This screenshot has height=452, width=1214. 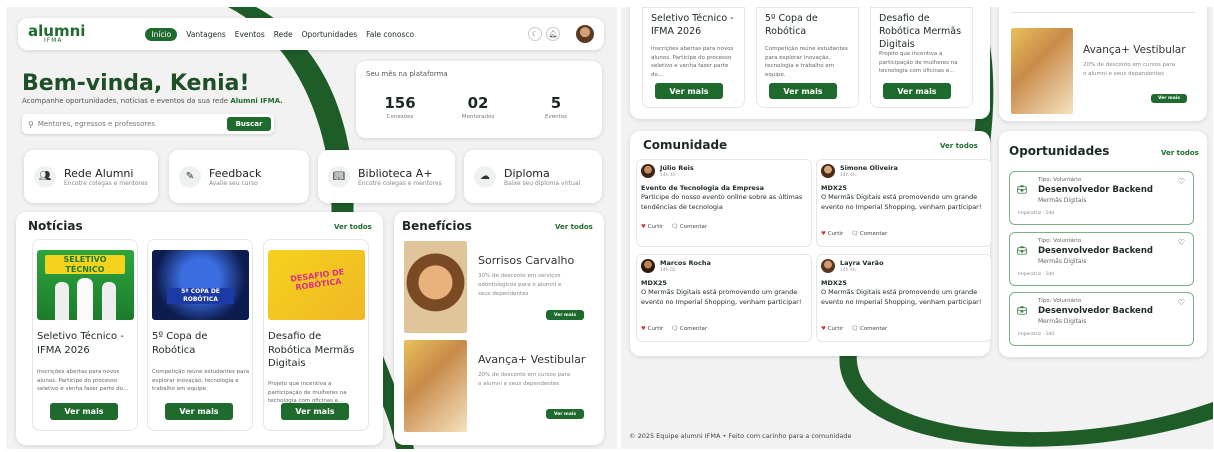 I want to click on stat-label: Conexões, so click(x=400, y=117).